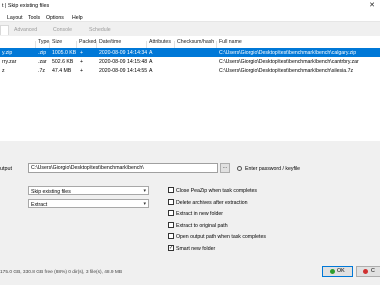 The image size is (380, 285). I want to click on checkbox-checked: ✓, so click(171, 248).